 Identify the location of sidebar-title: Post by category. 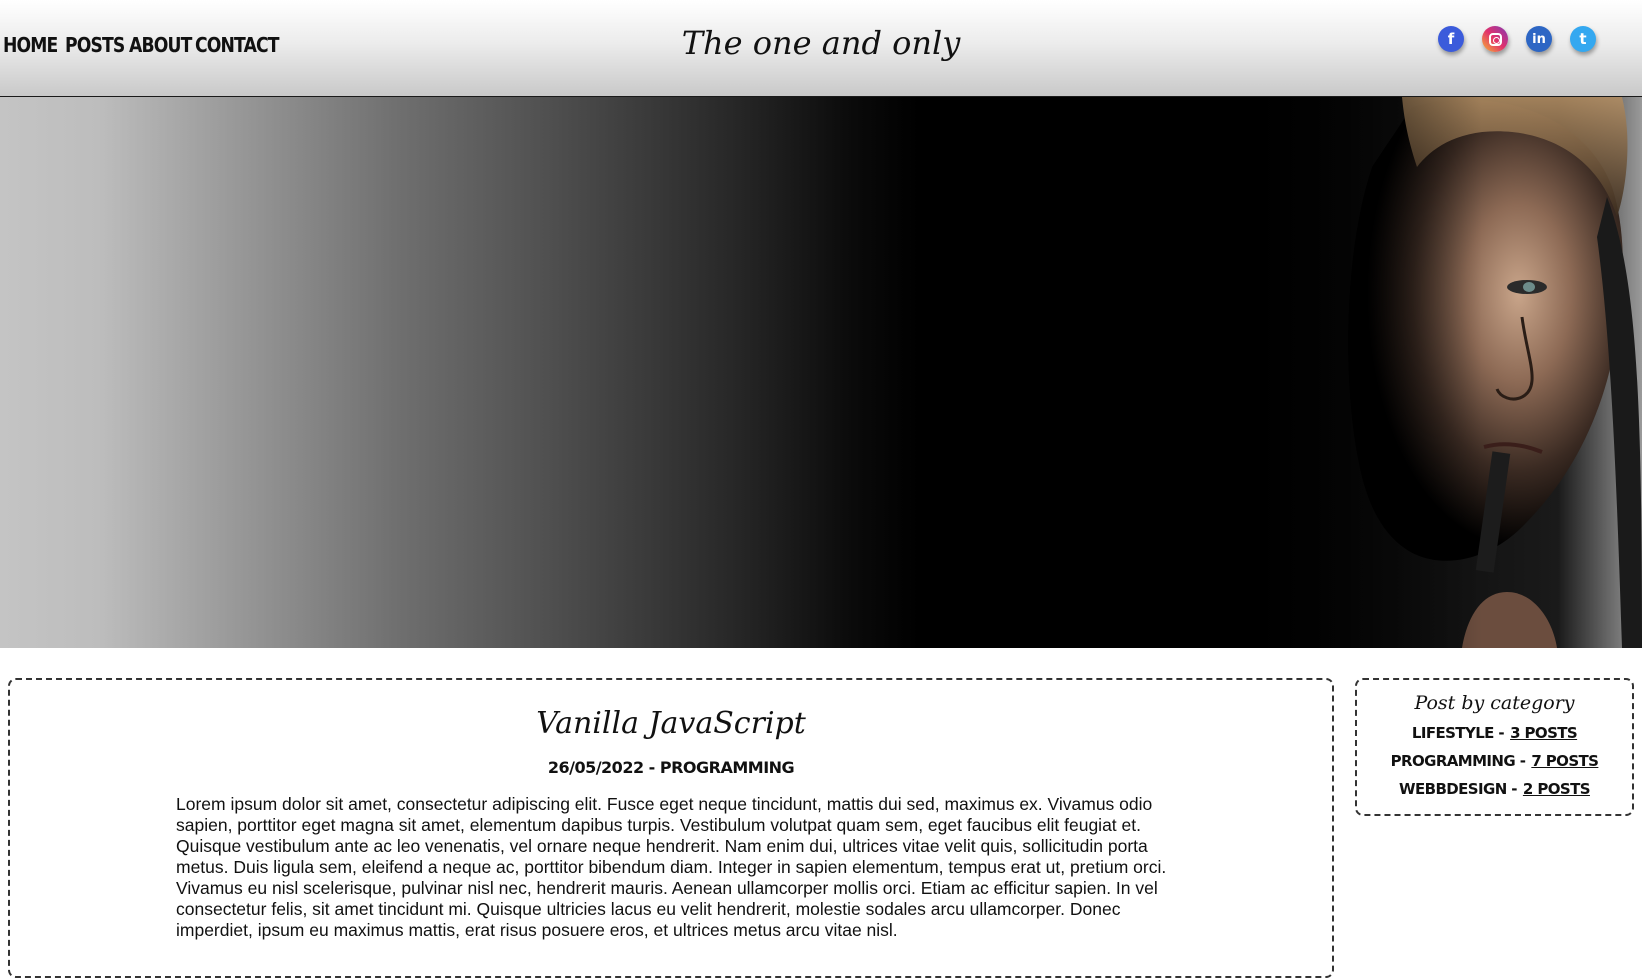
(1494, 703).